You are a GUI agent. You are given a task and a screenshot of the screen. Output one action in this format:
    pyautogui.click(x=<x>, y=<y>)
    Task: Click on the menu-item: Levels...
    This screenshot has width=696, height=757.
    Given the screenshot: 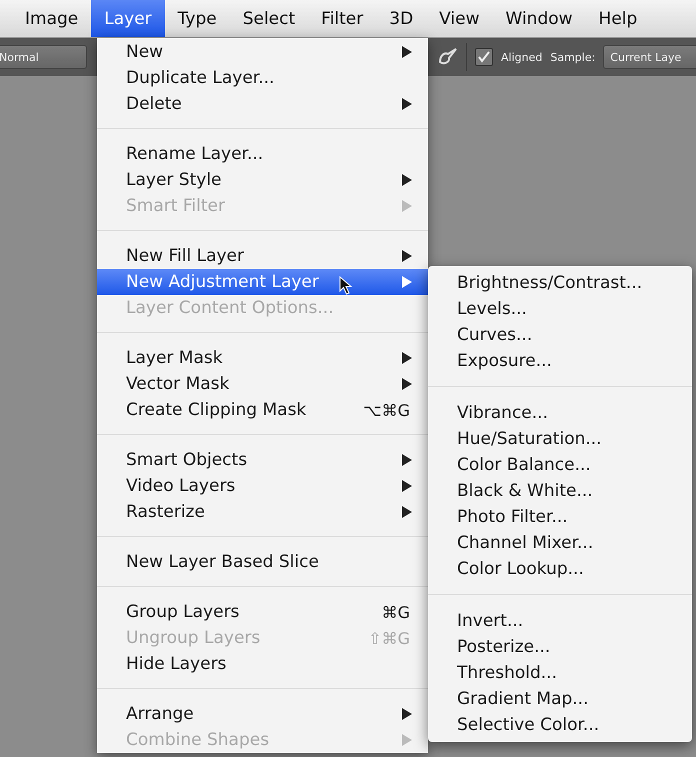 What is the action you would take?
    pyautogui.click(x=560, y=309)
    